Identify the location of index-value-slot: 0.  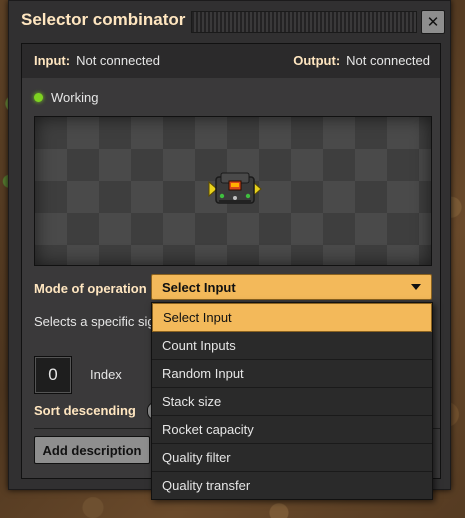
(53, 375).